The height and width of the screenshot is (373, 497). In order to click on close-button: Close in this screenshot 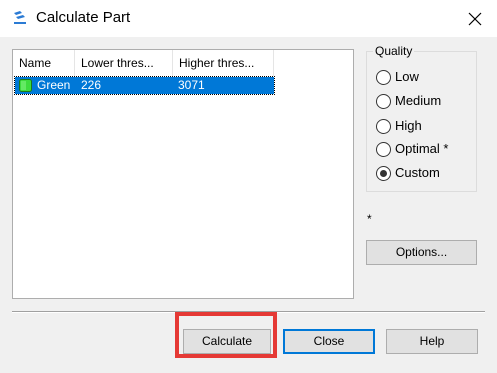, I will do `click(329, 341)`.